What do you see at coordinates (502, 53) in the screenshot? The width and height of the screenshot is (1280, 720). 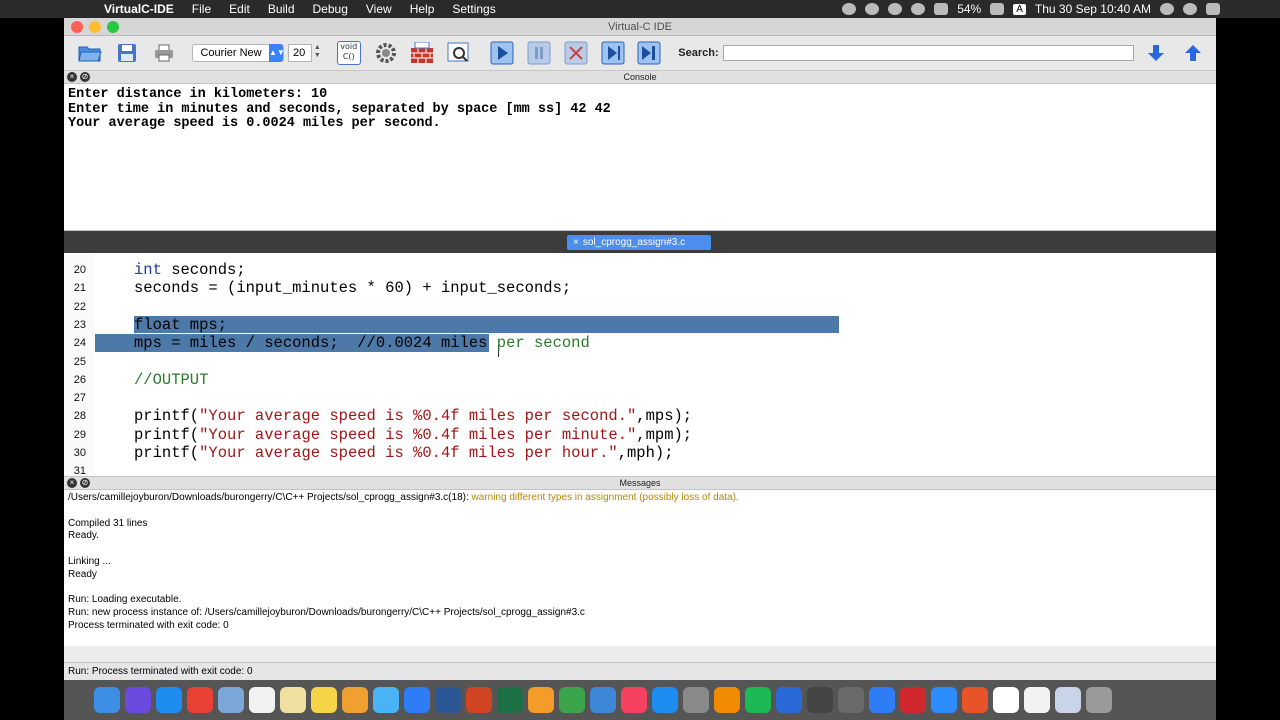 I see `run-button` at bounding box center [502, 53].